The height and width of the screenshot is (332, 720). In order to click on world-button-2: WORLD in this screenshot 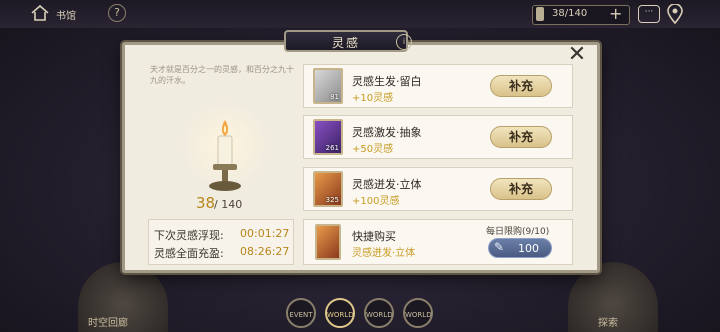, I will do `click(379, 313)`.